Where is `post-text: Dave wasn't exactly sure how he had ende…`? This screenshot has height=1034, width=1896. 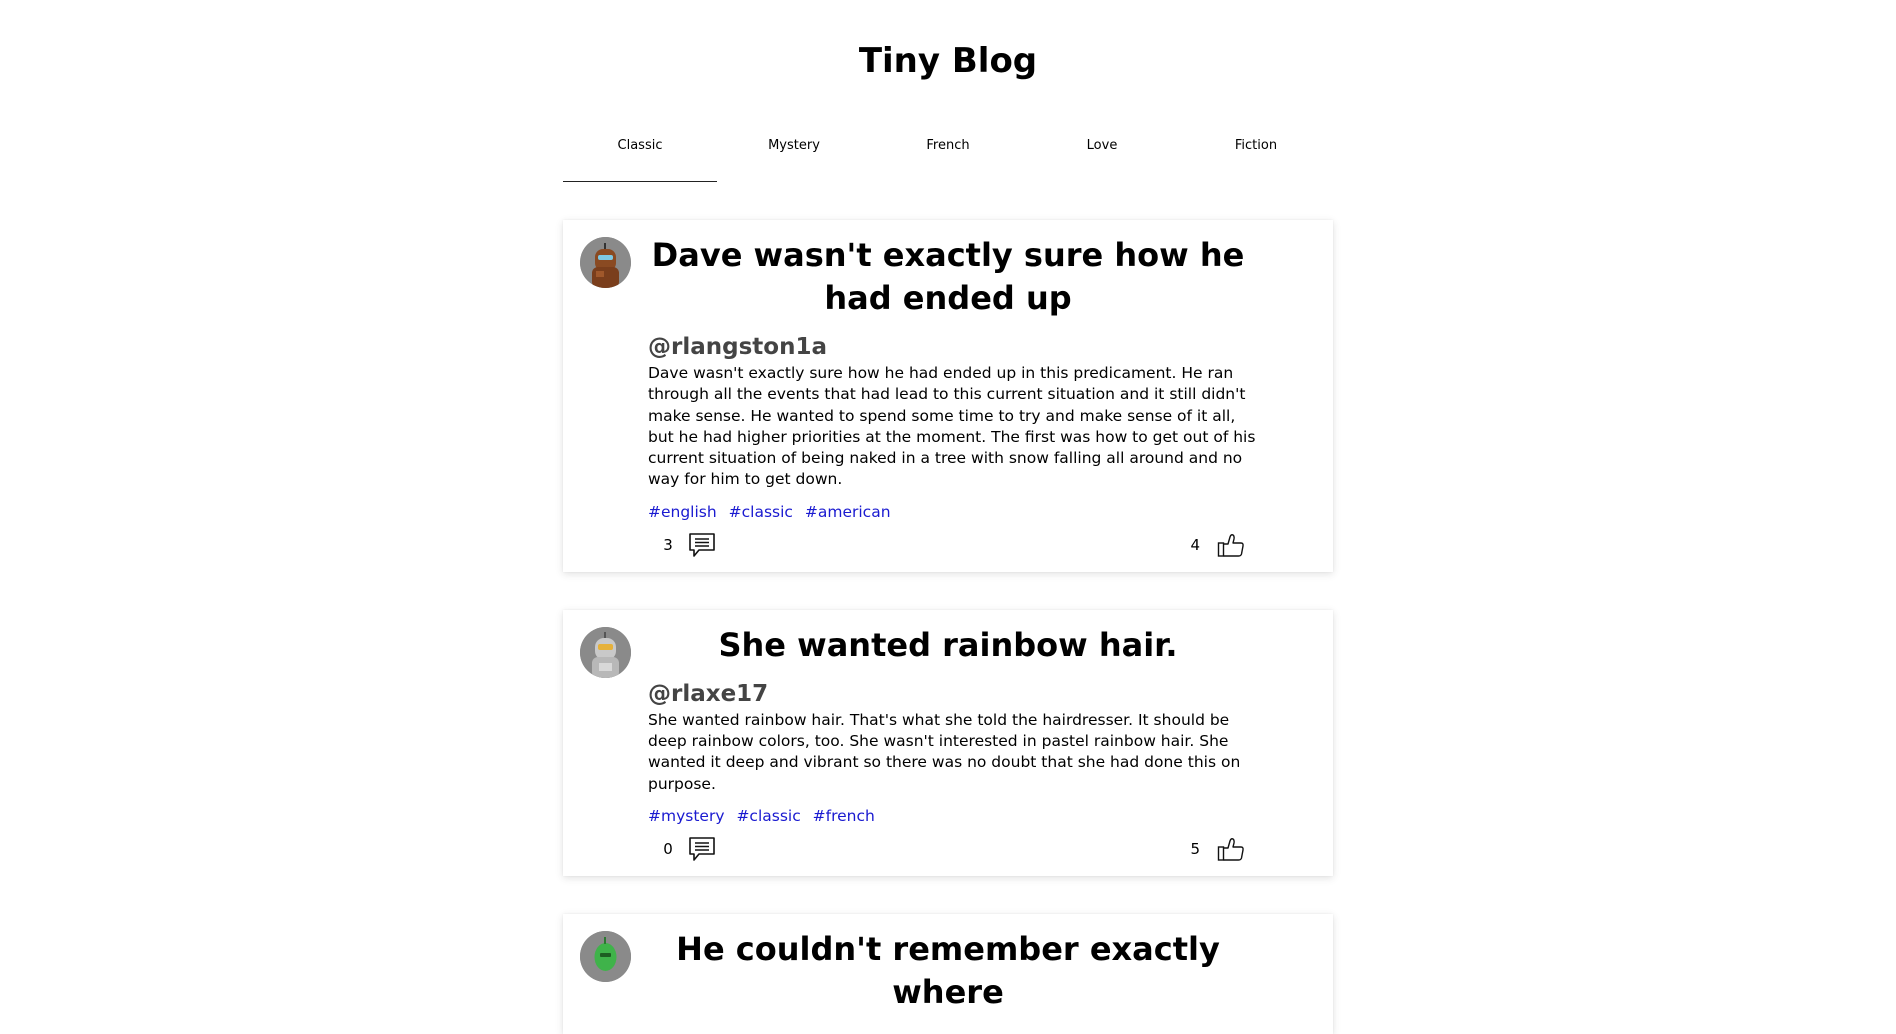 post-text: Dave wasn't exactly sure how he had ende… is located at coordinates (952, 426).